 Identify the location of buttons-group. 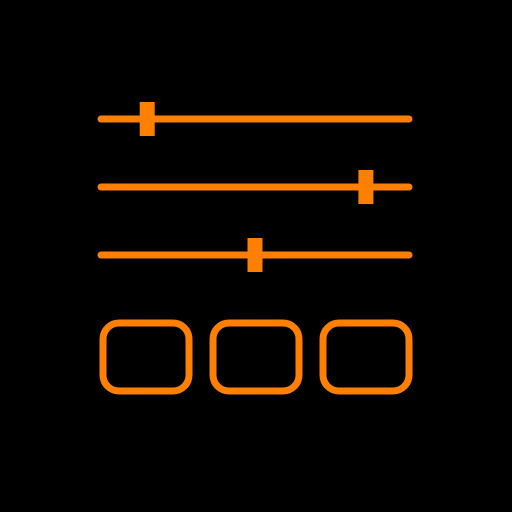
(256, 357).